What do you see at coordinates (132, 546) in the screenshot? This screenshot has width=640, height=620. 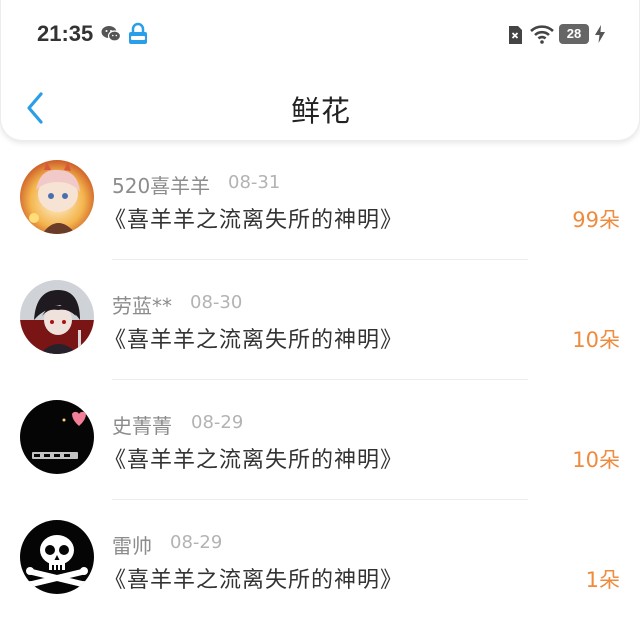 I see `sender-name: 雷帅` at bounding box center [132, 546].